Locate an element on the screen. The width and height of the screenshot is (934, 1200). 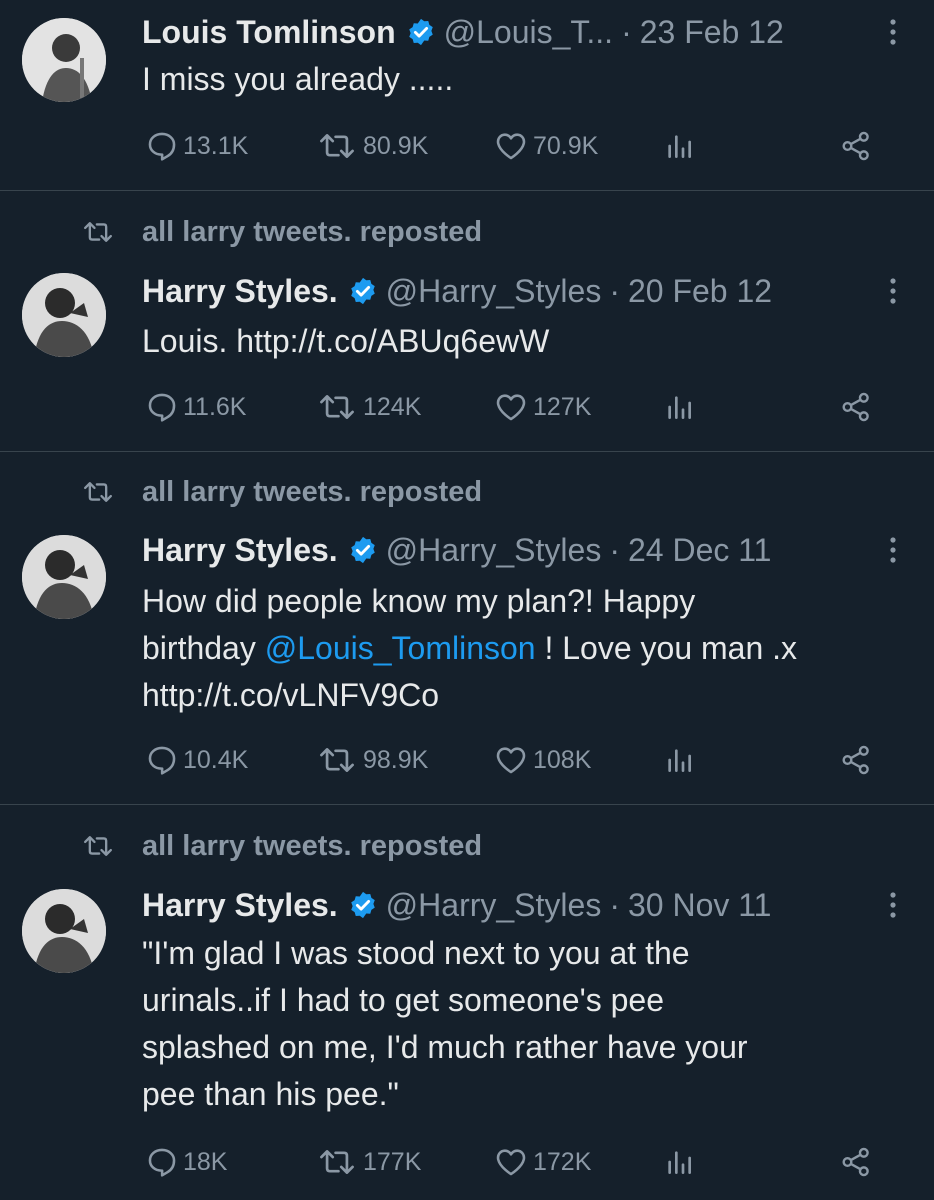
tweet-actions: 18K 177K 172K is located at coordinates (515, 1162).